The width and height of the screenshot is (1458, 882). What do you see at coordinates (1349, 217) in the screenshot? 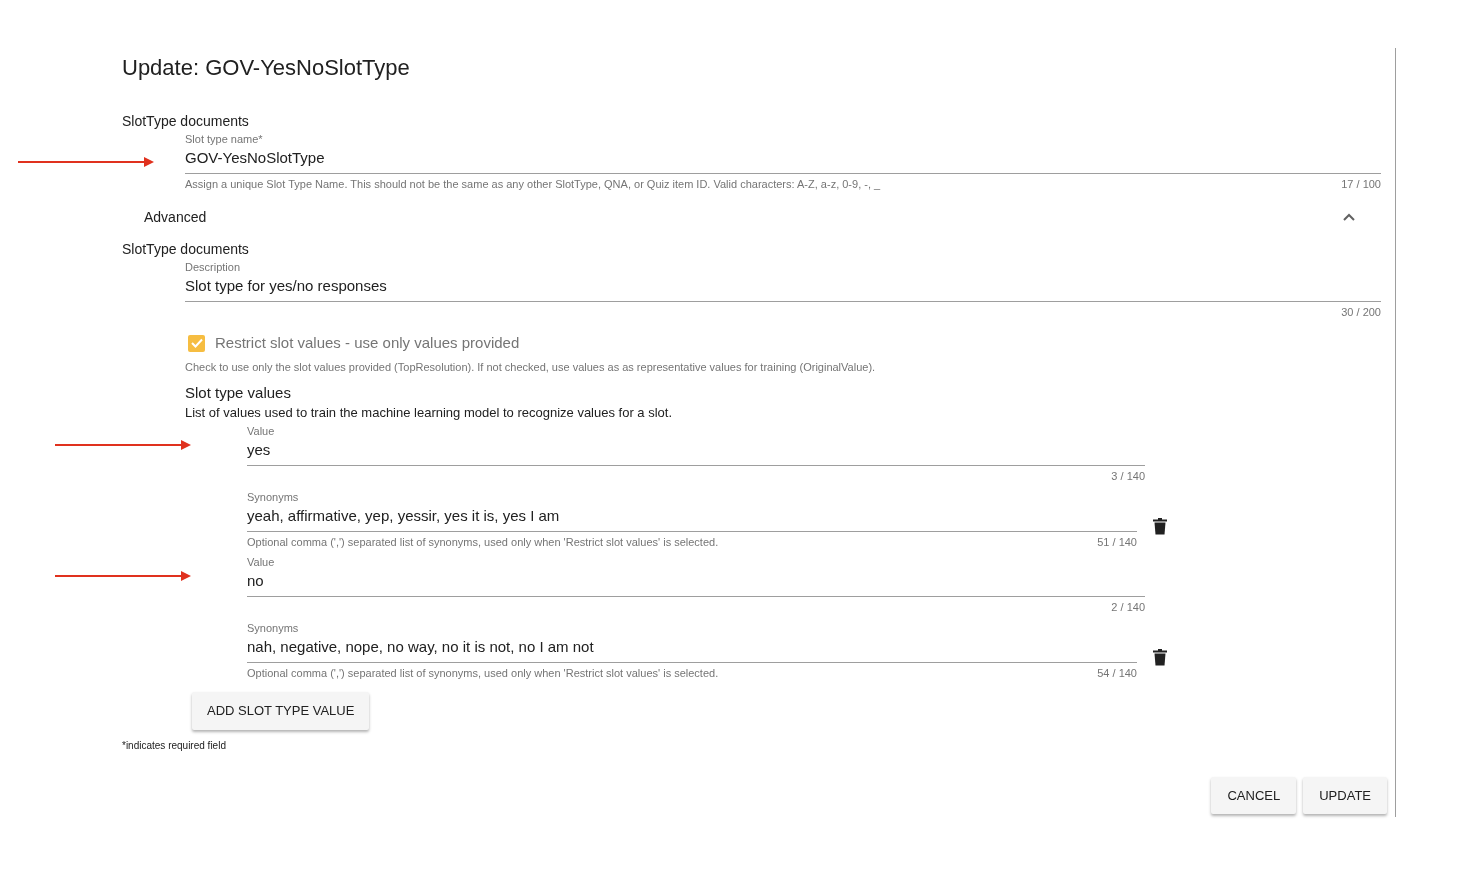
I see `chevron-up-icon` at bounding box center [1349, 217].